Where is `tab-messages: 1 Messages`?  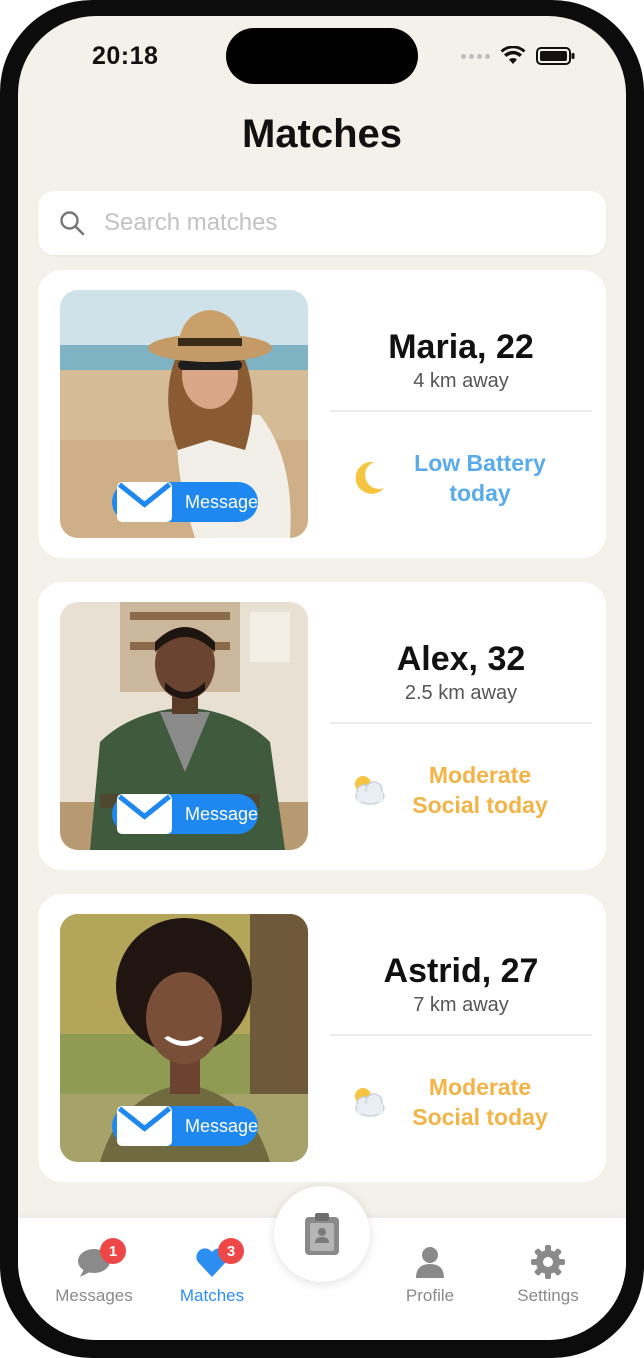 tab-messages: 1 Messages is located at coordinates (94, 1268).